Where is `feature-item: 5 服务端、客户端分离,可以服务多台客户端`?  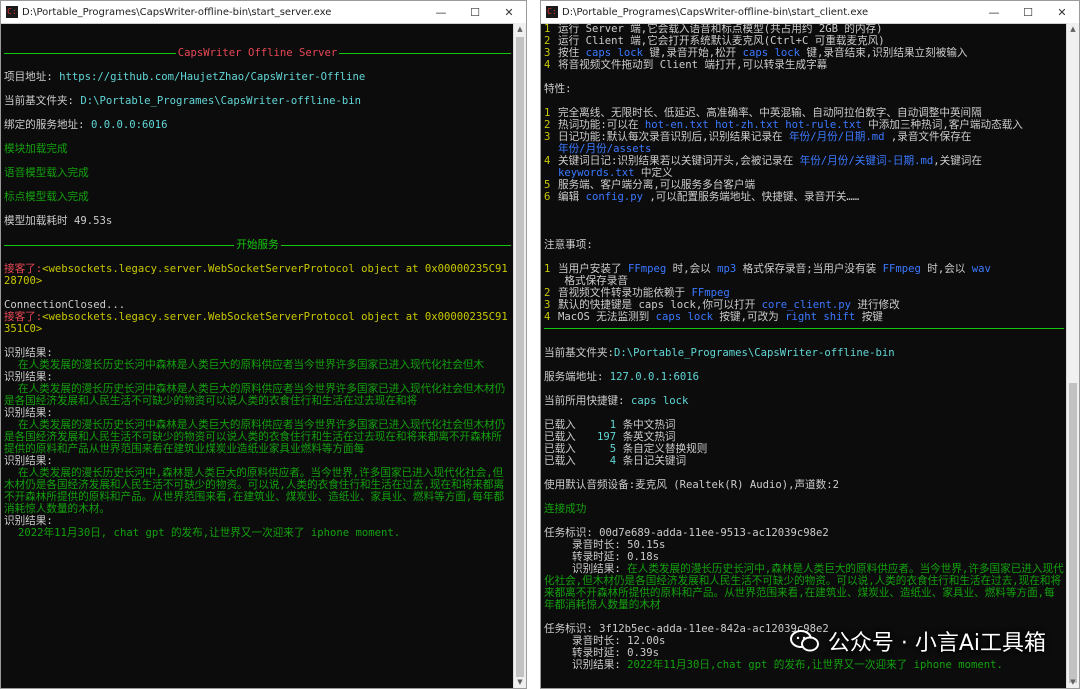
feature-item: 5 服务端、客户端分离,可以服务多台客户端 is located at coordinates (650, 185).